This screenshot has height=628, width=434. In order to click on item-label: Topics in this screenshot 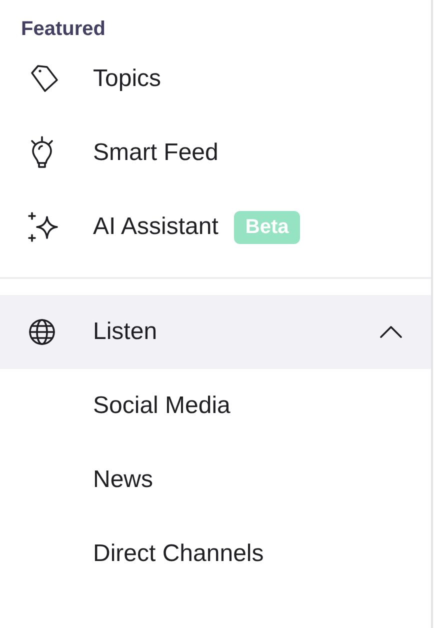, I will do `click(127, 79)`.